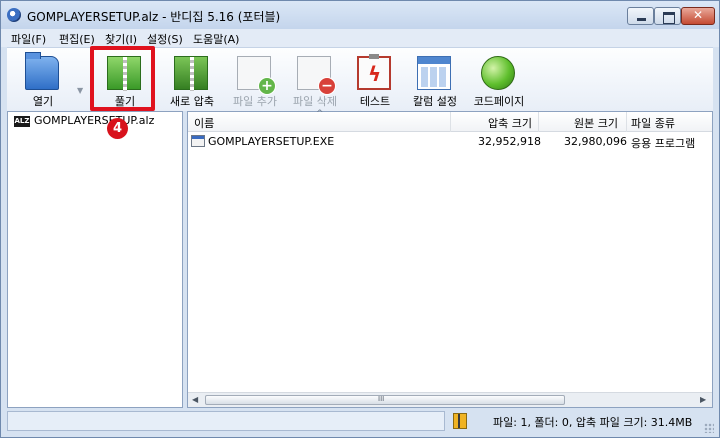 The height and width of the screenshot is (438, 720). What do you see at coordinates (121, 39) in the screenshot?
I see `menu-find: 찾기(I)` at bounding box center [121, 39].